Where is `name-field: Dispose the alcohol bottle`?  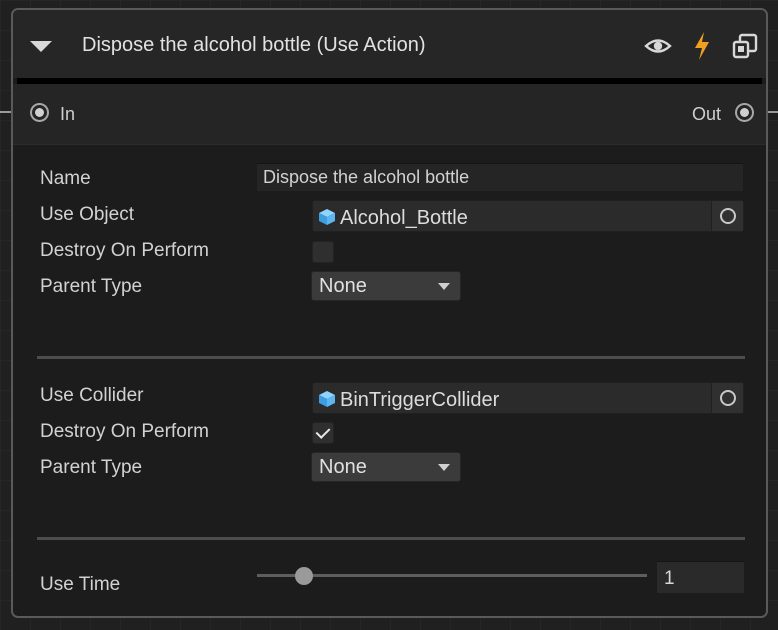
name-field: Dispose the alcohol bottle is located at coordinates (500, 177).